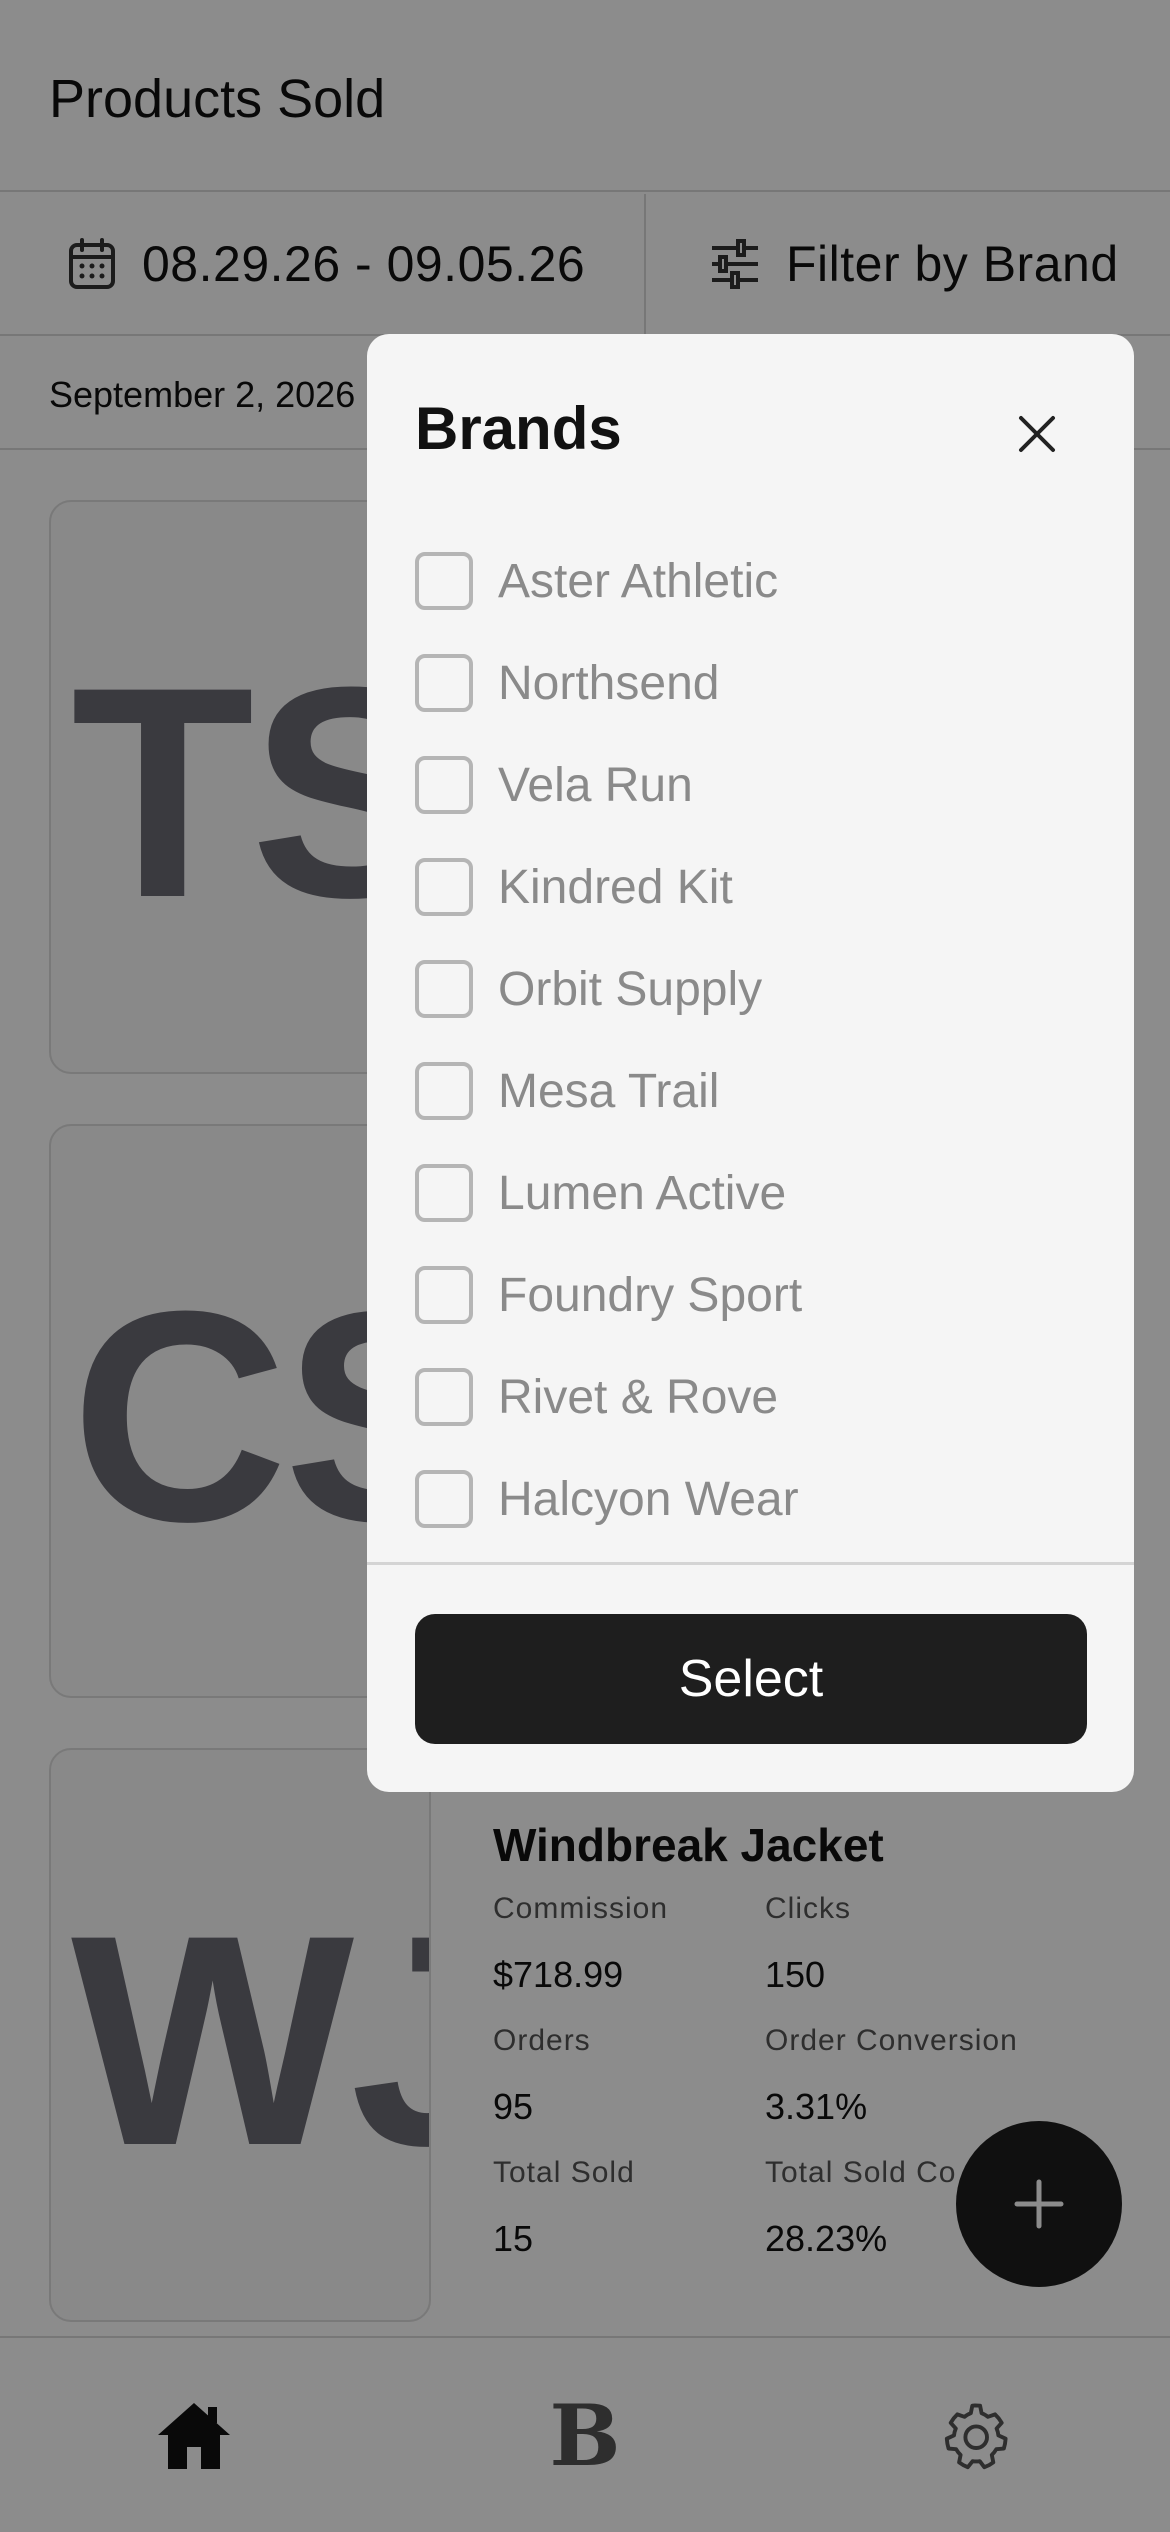  I want to click on brand-option: Foundry Sport, so click(755, 1295).